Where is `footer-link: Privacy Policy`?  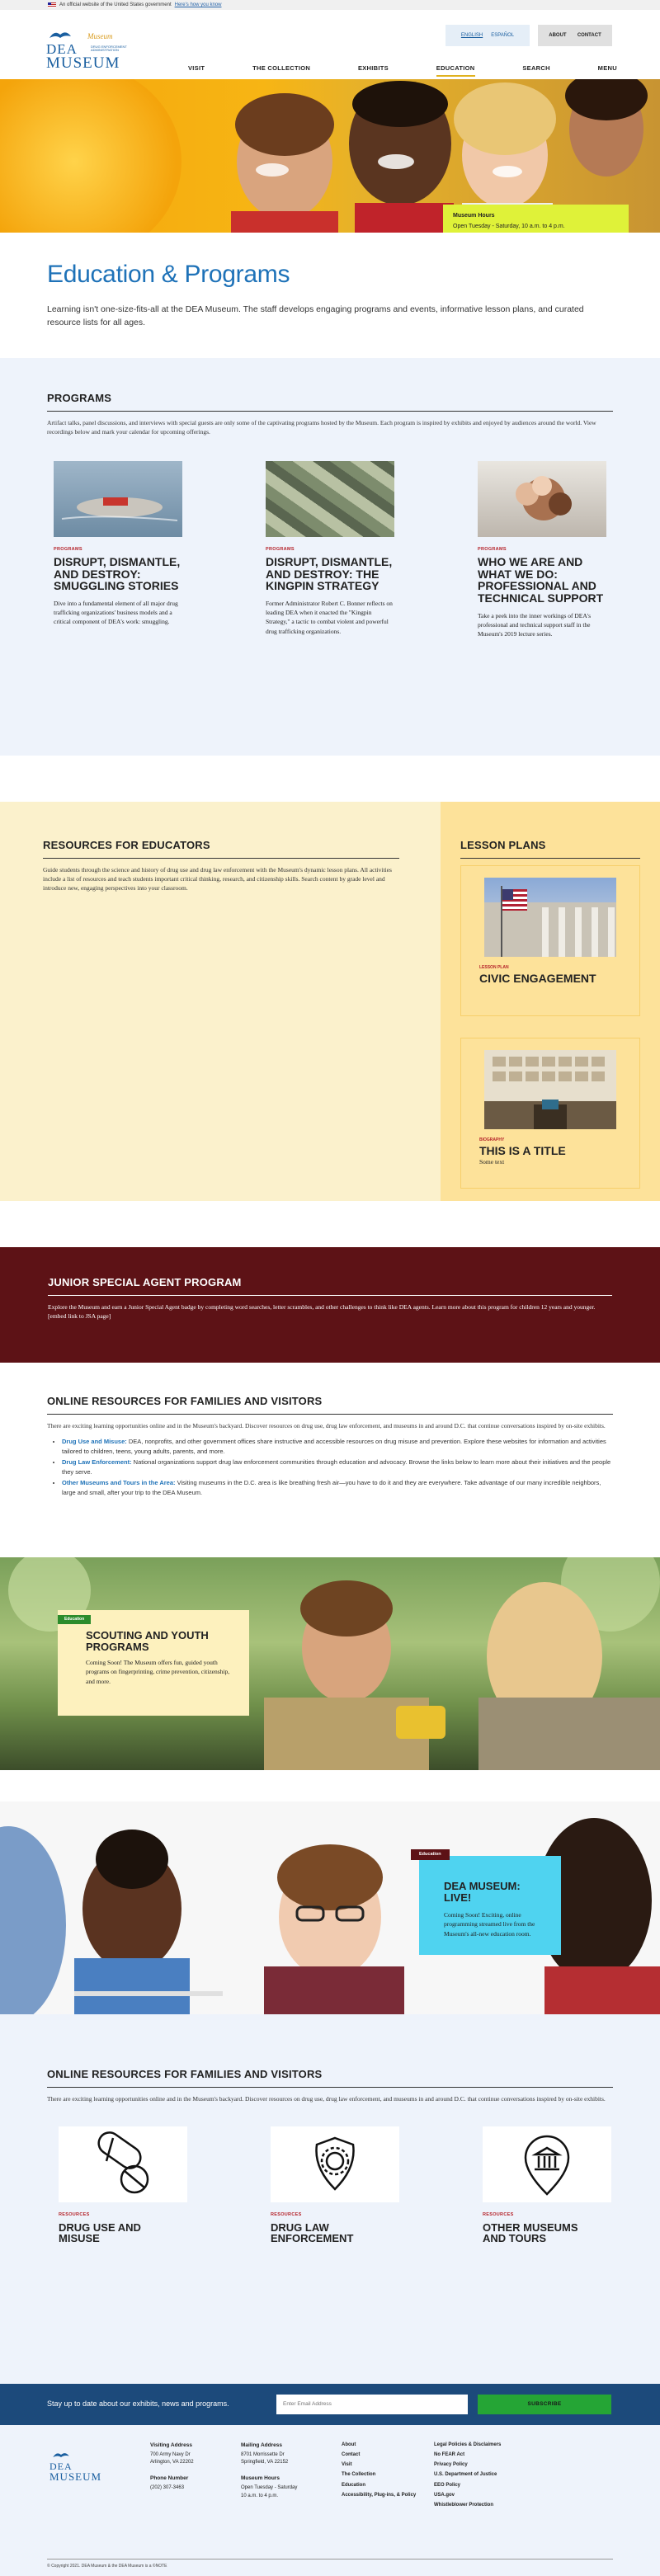
footer-link: Privacy Policy is located at coordinates (479, 2465).